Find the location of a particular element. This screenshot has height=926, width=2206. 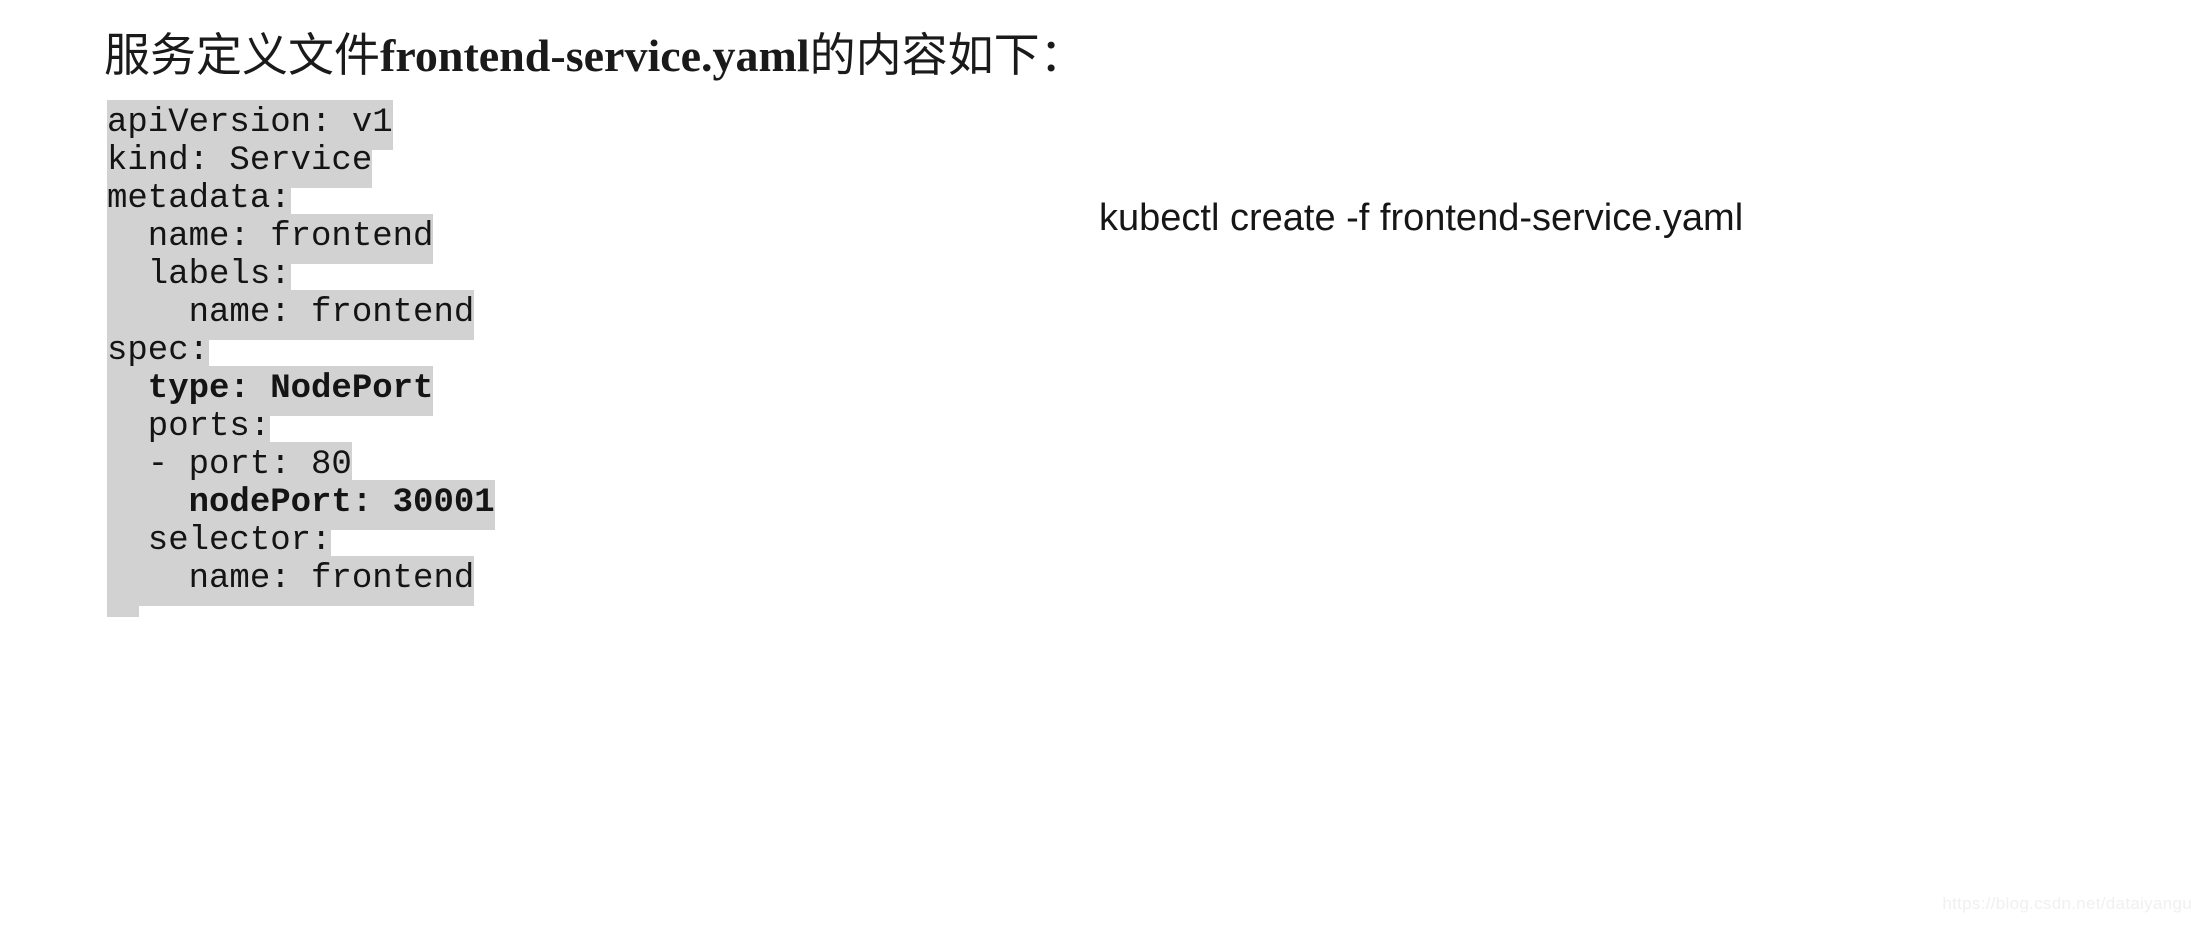

code-line: nodePort: 30001 is located at coordinates (301, 505).